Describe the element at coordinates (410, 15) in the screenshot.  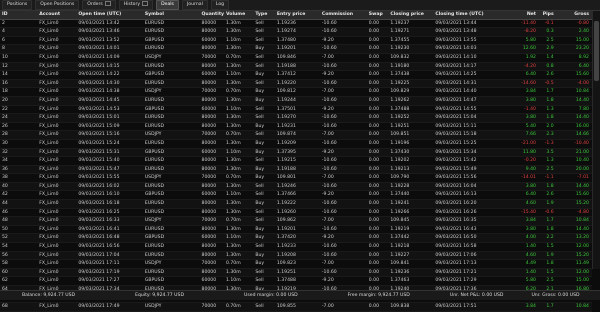
I see `column-header-closing-price: Closing price` at that location.